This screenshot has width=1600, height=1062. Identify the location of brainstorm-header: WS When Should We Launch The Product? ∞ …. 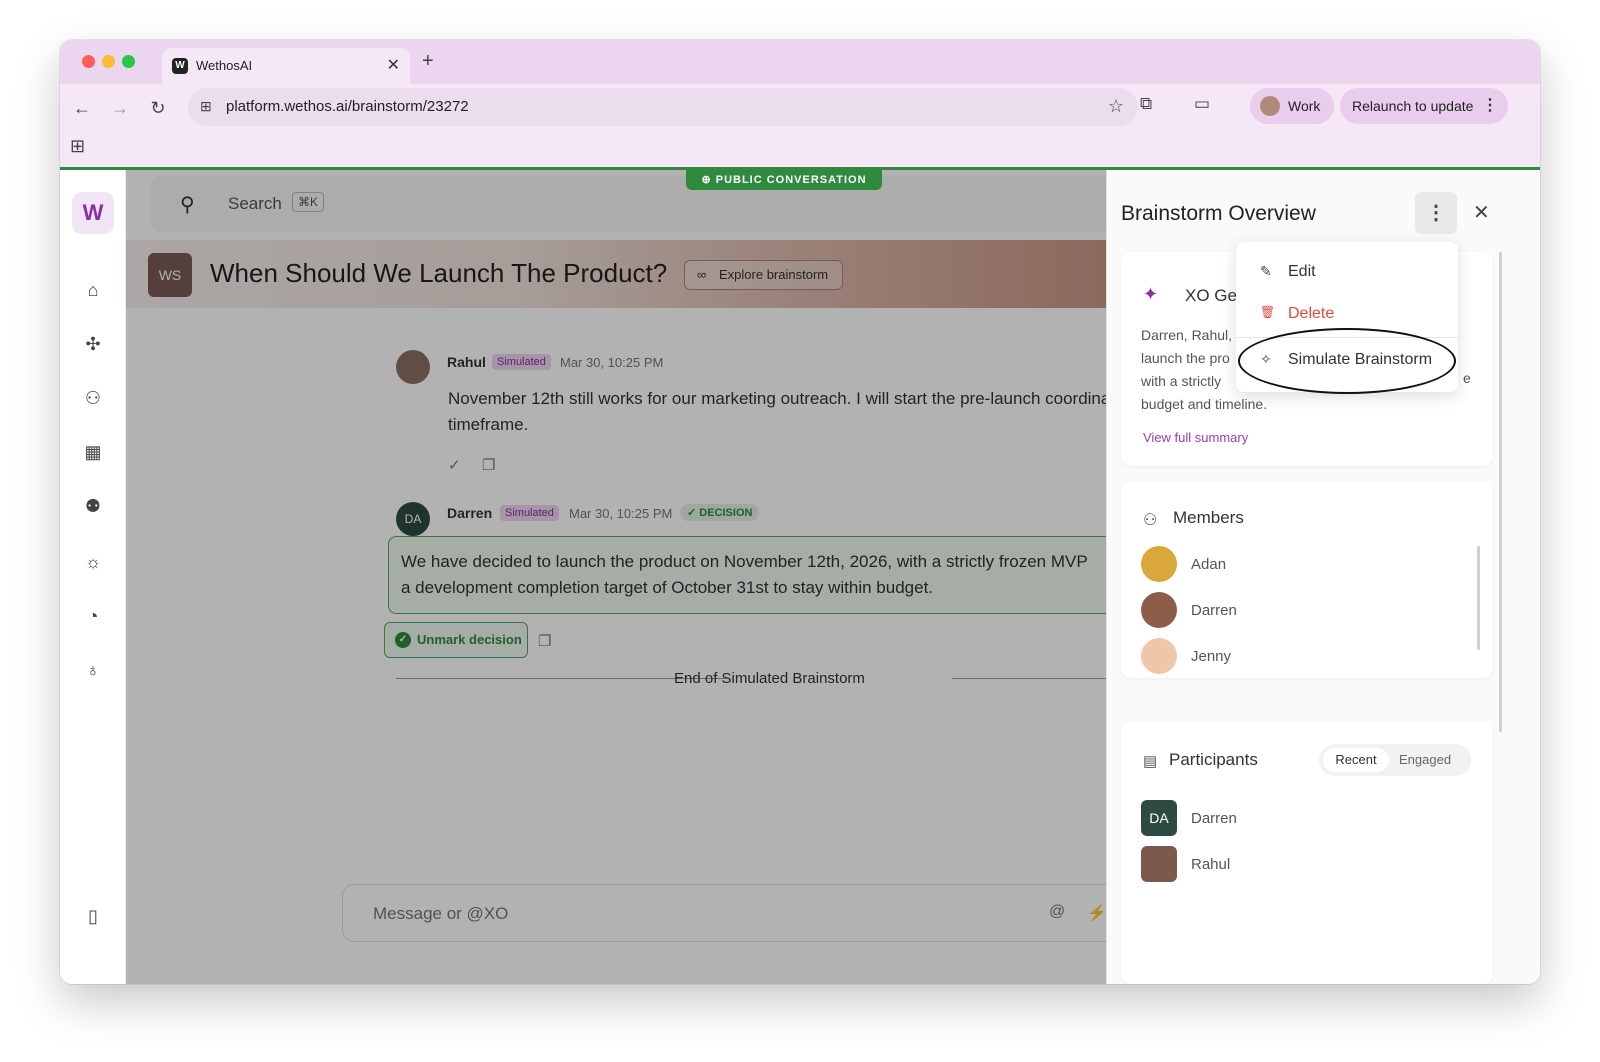
(616, 274).